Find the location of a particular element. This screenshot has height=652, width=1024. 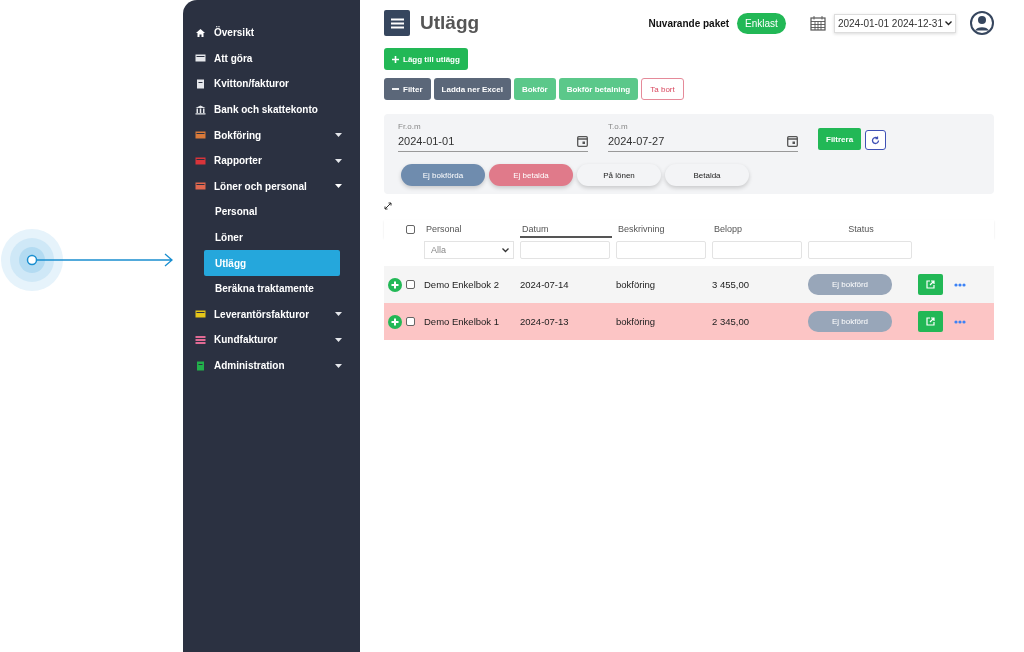

minus-icon is located at coordinates (395, 89).